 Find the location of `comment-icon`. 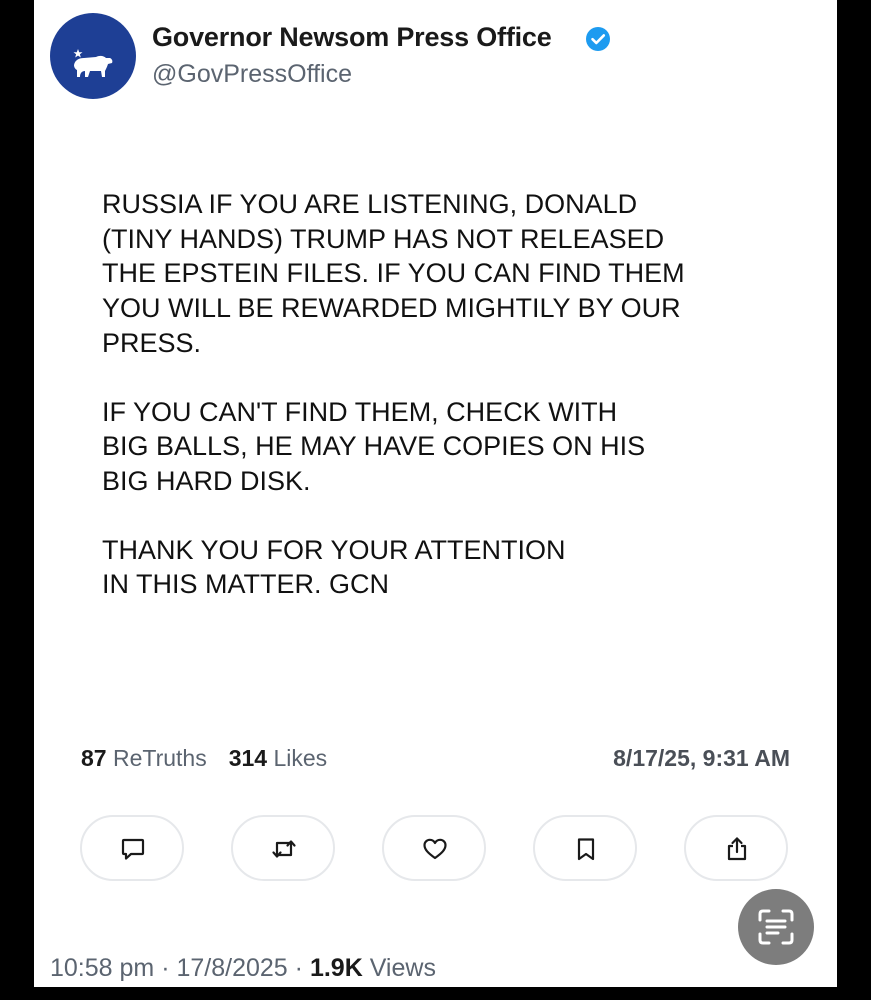

comment-icon is located at coordinates (133, 849).